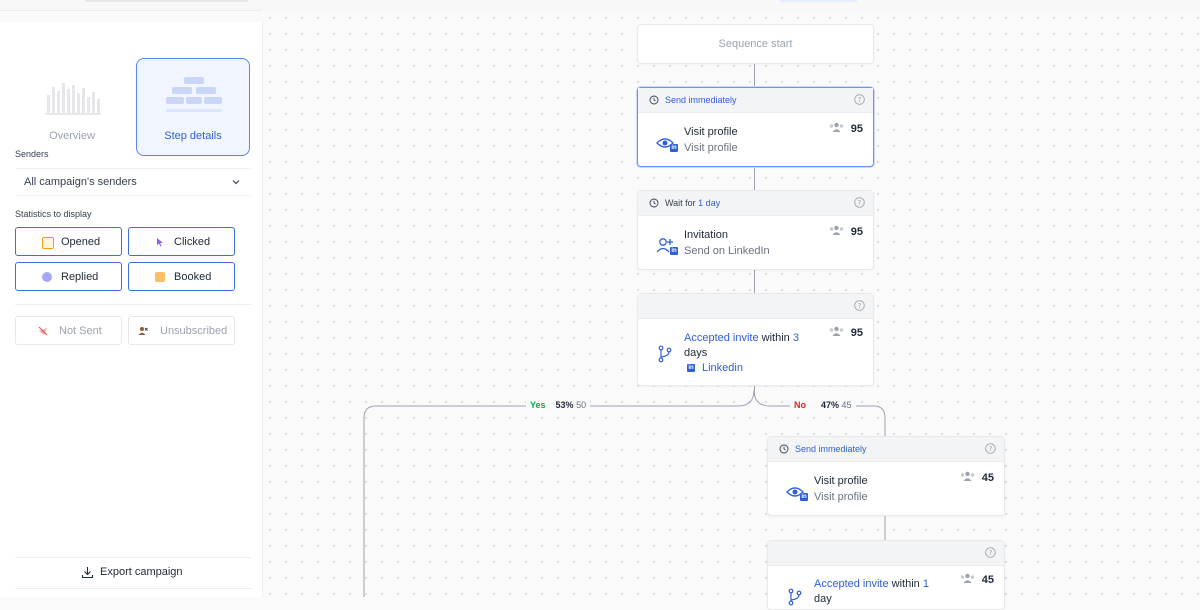 The width and height of the screenshot is (1200, 610). I want to click on condition-title: Accepted invite within 3 days, so click(754, 346).